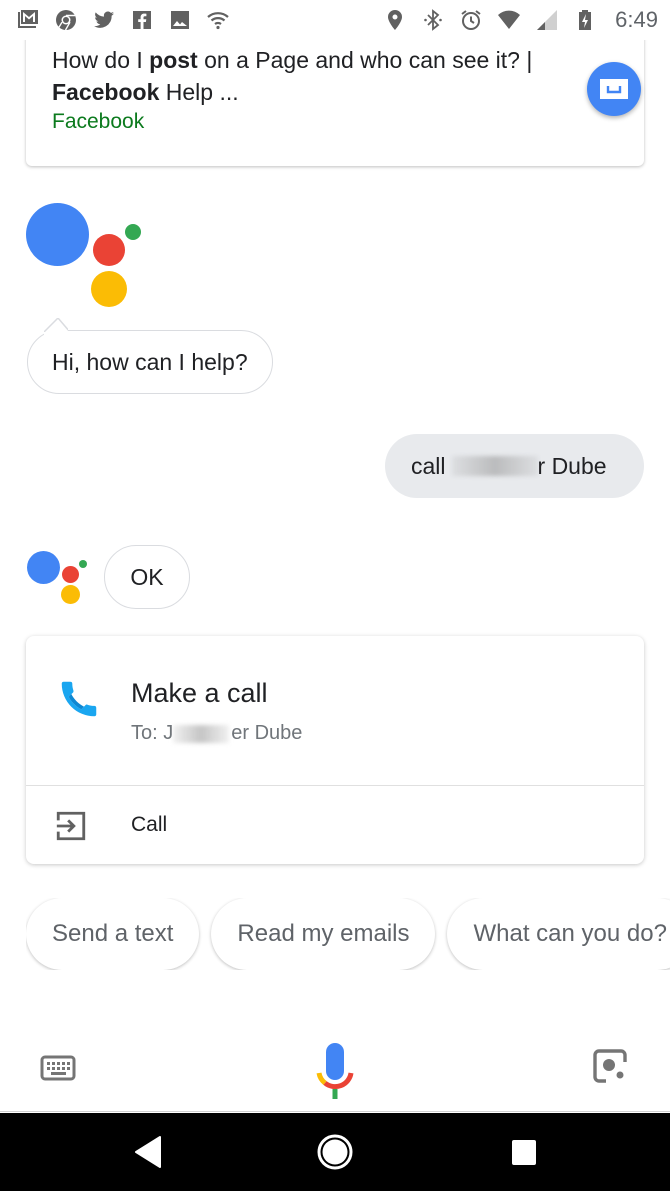  I want to click on chip-what-can-you-do: What can you do?, so click(558, 934).